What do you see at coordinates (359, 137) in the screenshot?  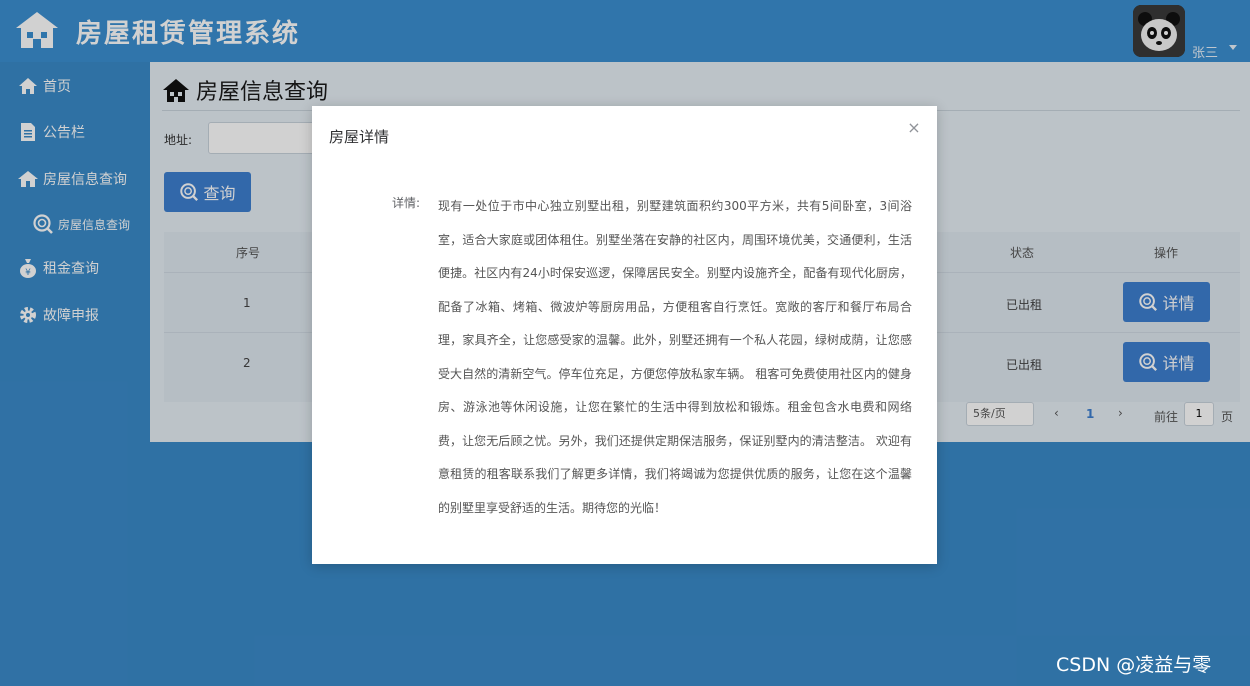 I see `dialog-title: 房屋详情` at bounding box center [359, 137].